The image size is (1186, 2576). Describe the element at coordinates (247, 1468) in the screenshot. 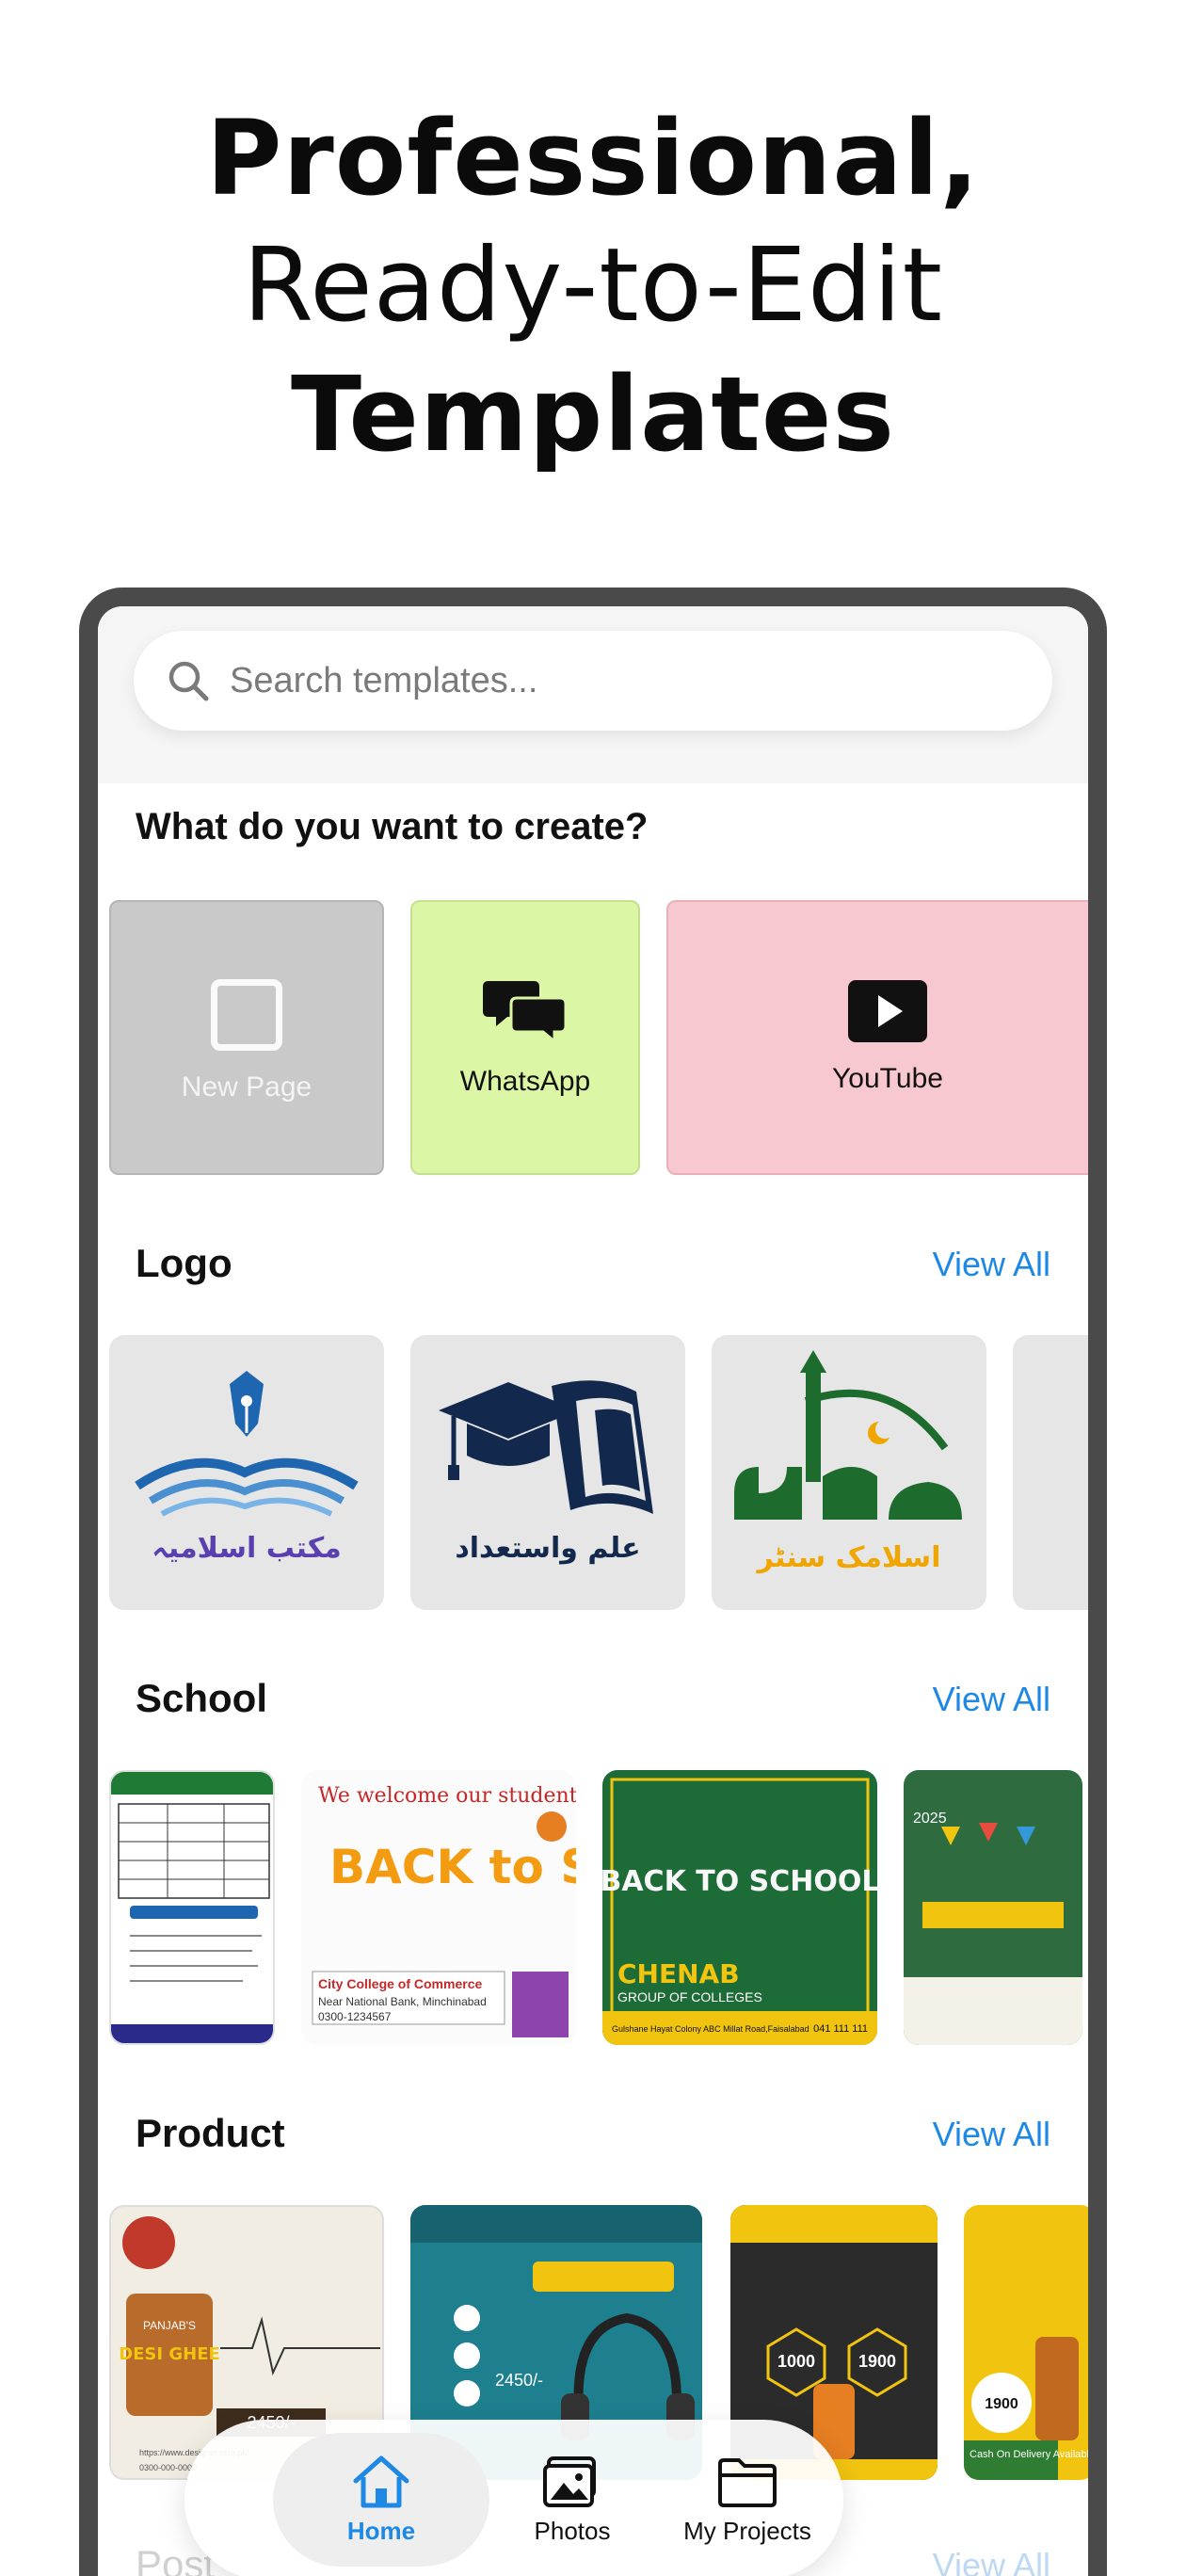

I see `book-pen-logo: مکتب اسلامیہ` at that location.